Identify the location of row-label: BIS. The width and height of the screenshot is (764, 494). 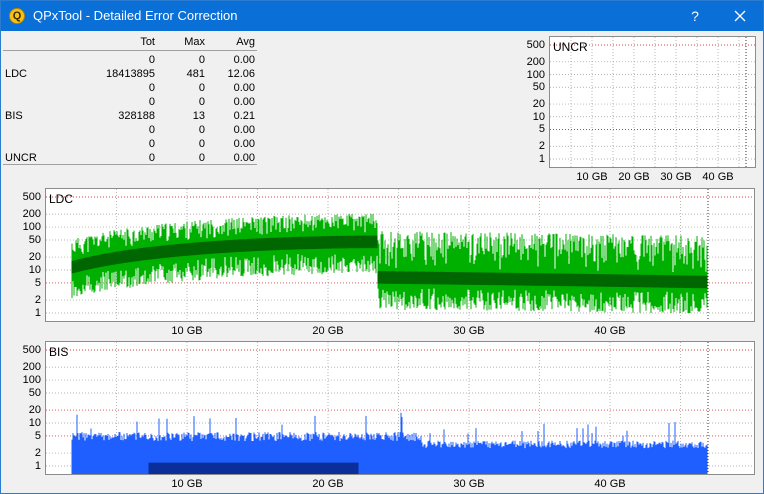
(14, 116).